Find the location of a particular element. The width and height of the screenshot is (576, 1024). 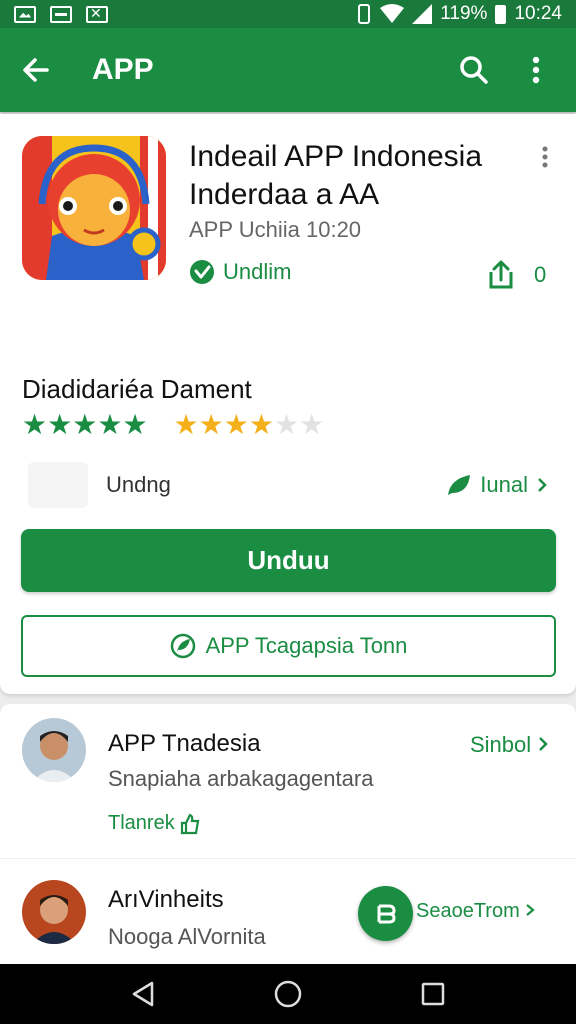

battery-percent: 119% is located at coordinates (464, 13).